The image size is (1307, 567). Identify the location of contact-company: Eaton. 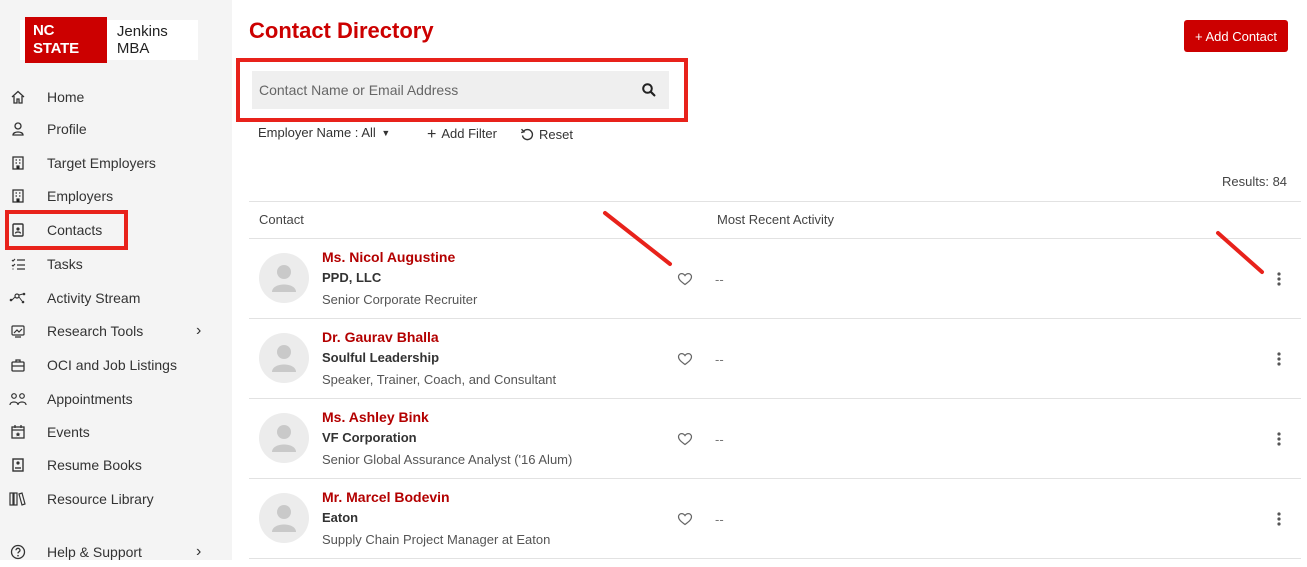
(340, 517).